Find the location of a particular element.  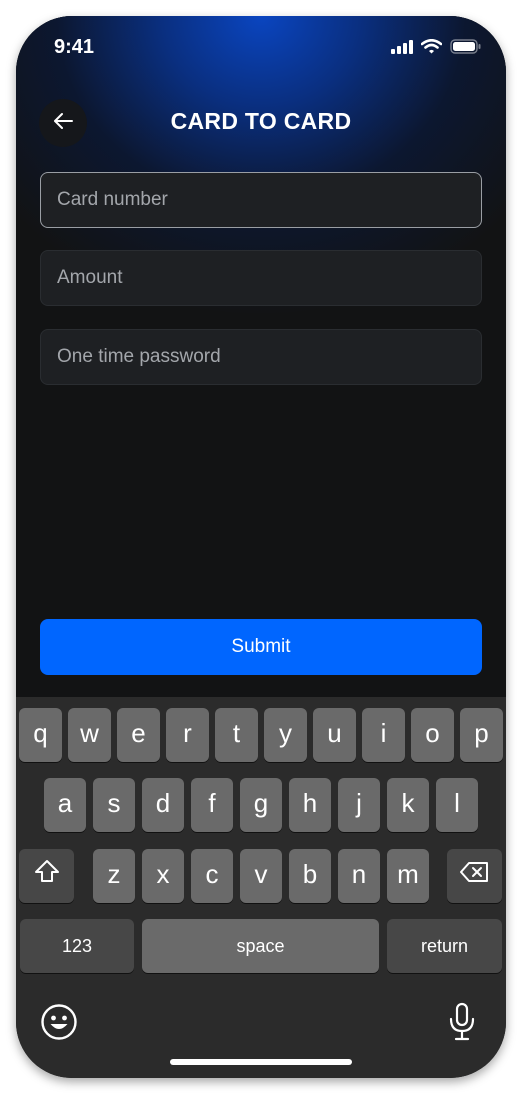

key-w: w is located at coordinates (89, 735).